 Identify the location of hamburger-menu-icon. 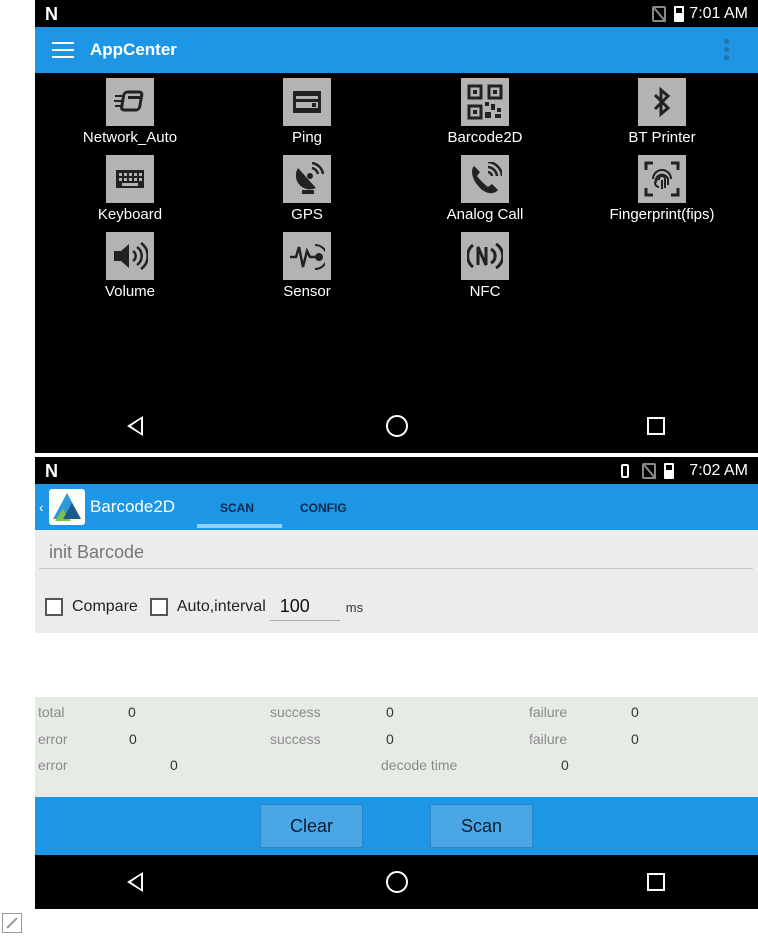
(63, 50).